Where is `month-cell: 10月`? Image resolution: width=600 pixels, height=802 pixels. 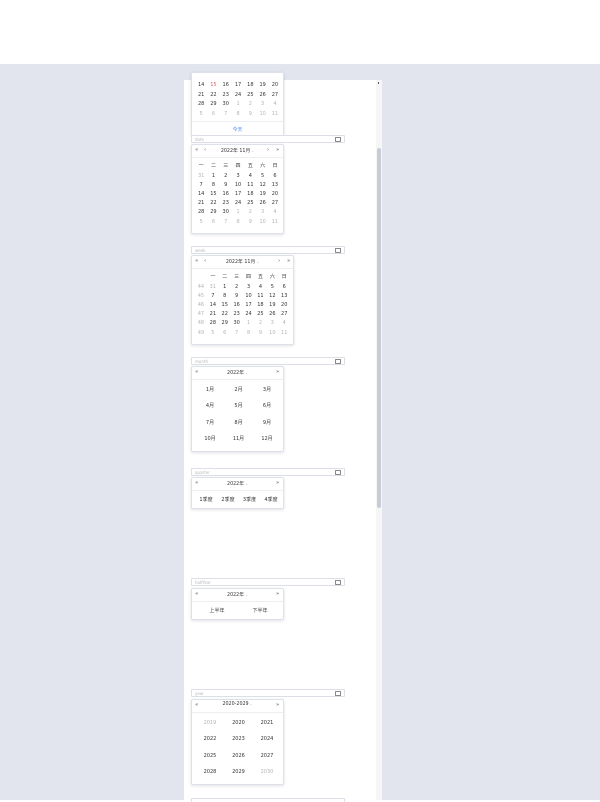
month-cell: 10月 is located at coordinates (210, 438).